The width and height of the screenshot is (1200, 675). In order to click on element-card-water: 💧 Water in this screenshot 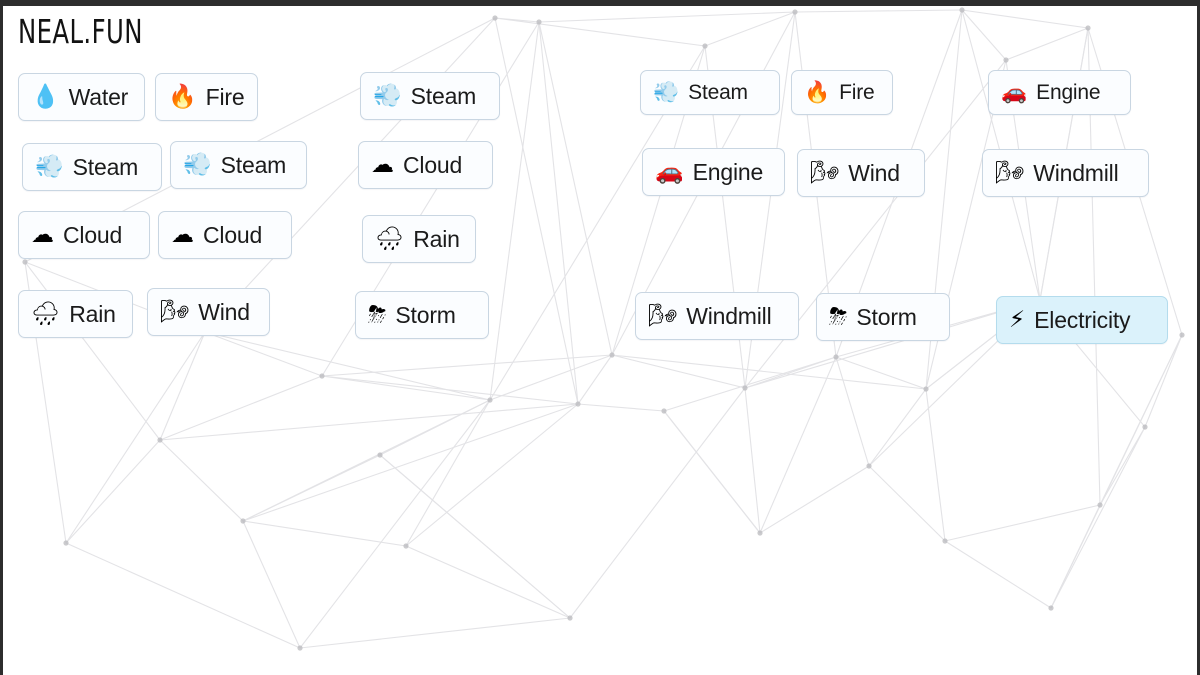, I will do `click(81, 97)`.